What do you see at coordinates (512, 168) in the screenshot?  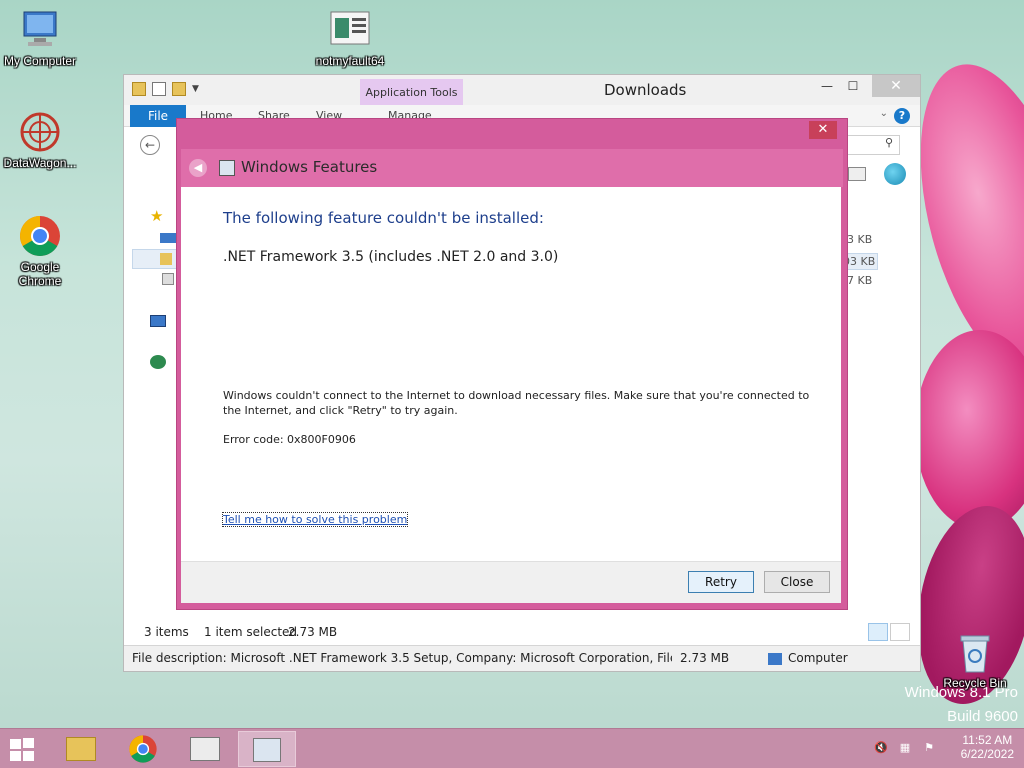 I see `dialog-header: ◀ Windows Features` at bounding box center [512, 168].